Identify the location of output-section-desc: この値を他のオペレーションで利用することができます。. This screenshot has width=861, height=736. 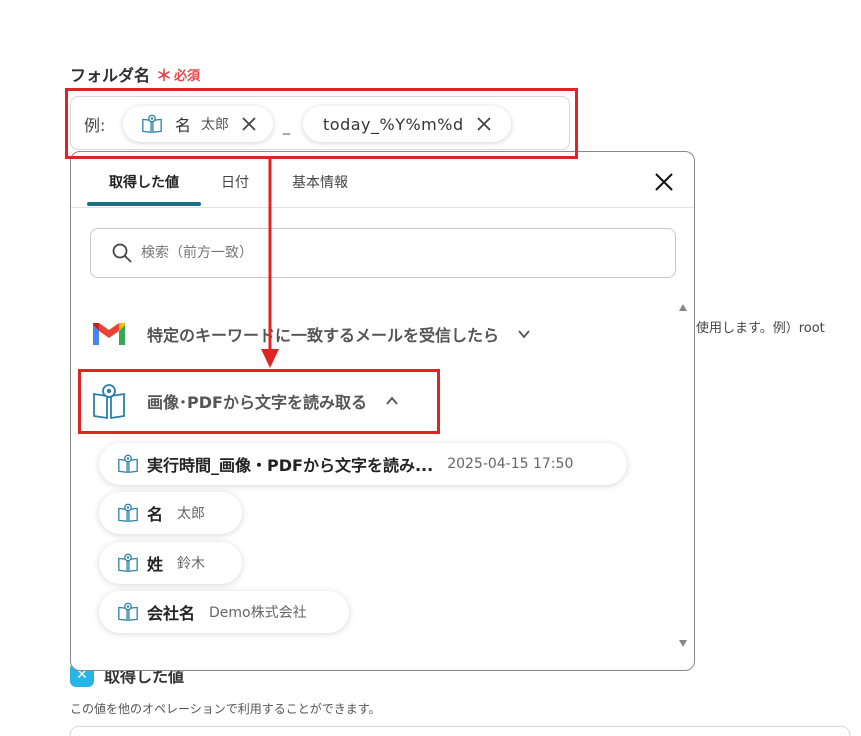
(225, 709).